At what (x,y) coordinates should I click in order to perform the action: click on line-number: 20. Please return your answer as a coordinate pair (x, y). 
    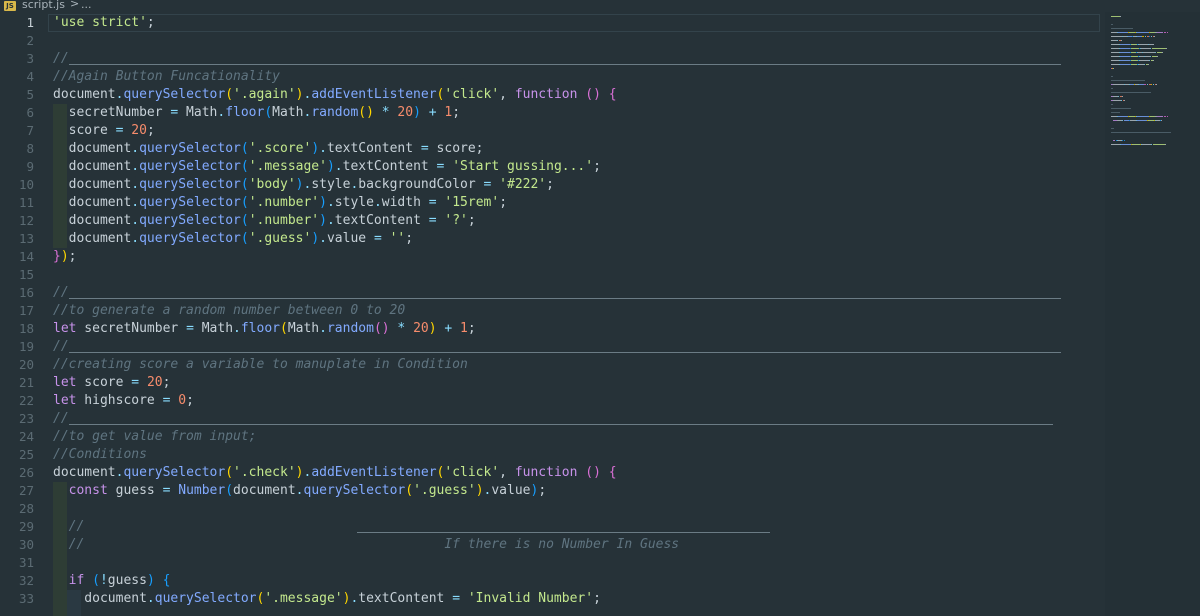
    Looking at the image, I should click on (26, 364).